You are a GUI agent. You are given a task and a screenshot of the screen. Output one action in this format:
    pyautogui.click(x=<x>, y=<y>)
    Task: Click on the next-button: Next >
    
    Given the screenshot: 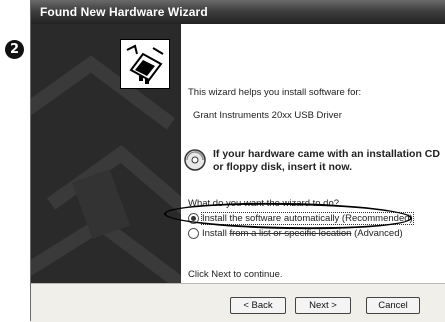 What is the action you would take?
    pyautogui.click(x=323, y=305)
    